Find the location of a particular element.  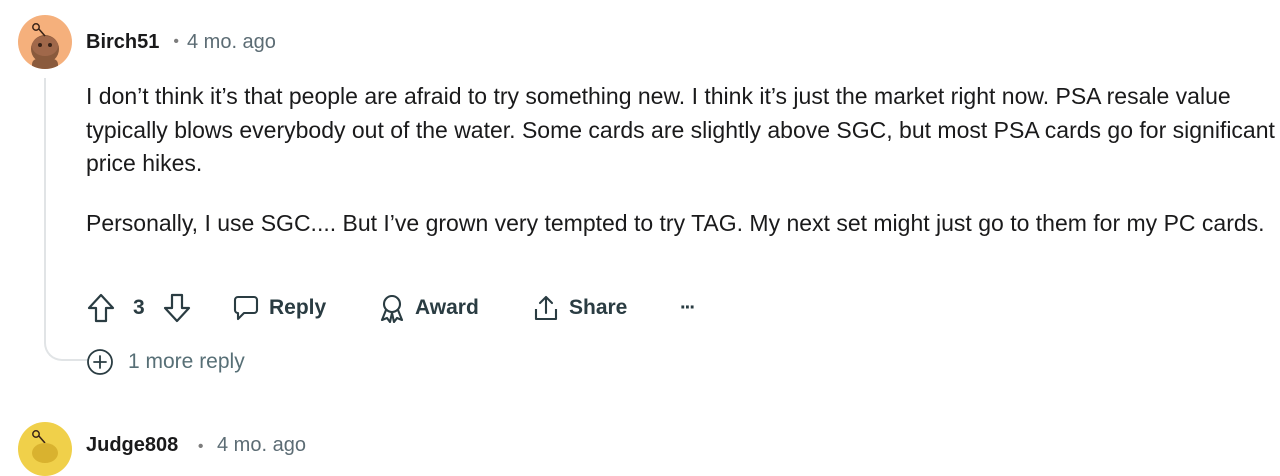

reply-button: Reply is located at coordinates (279, 308).